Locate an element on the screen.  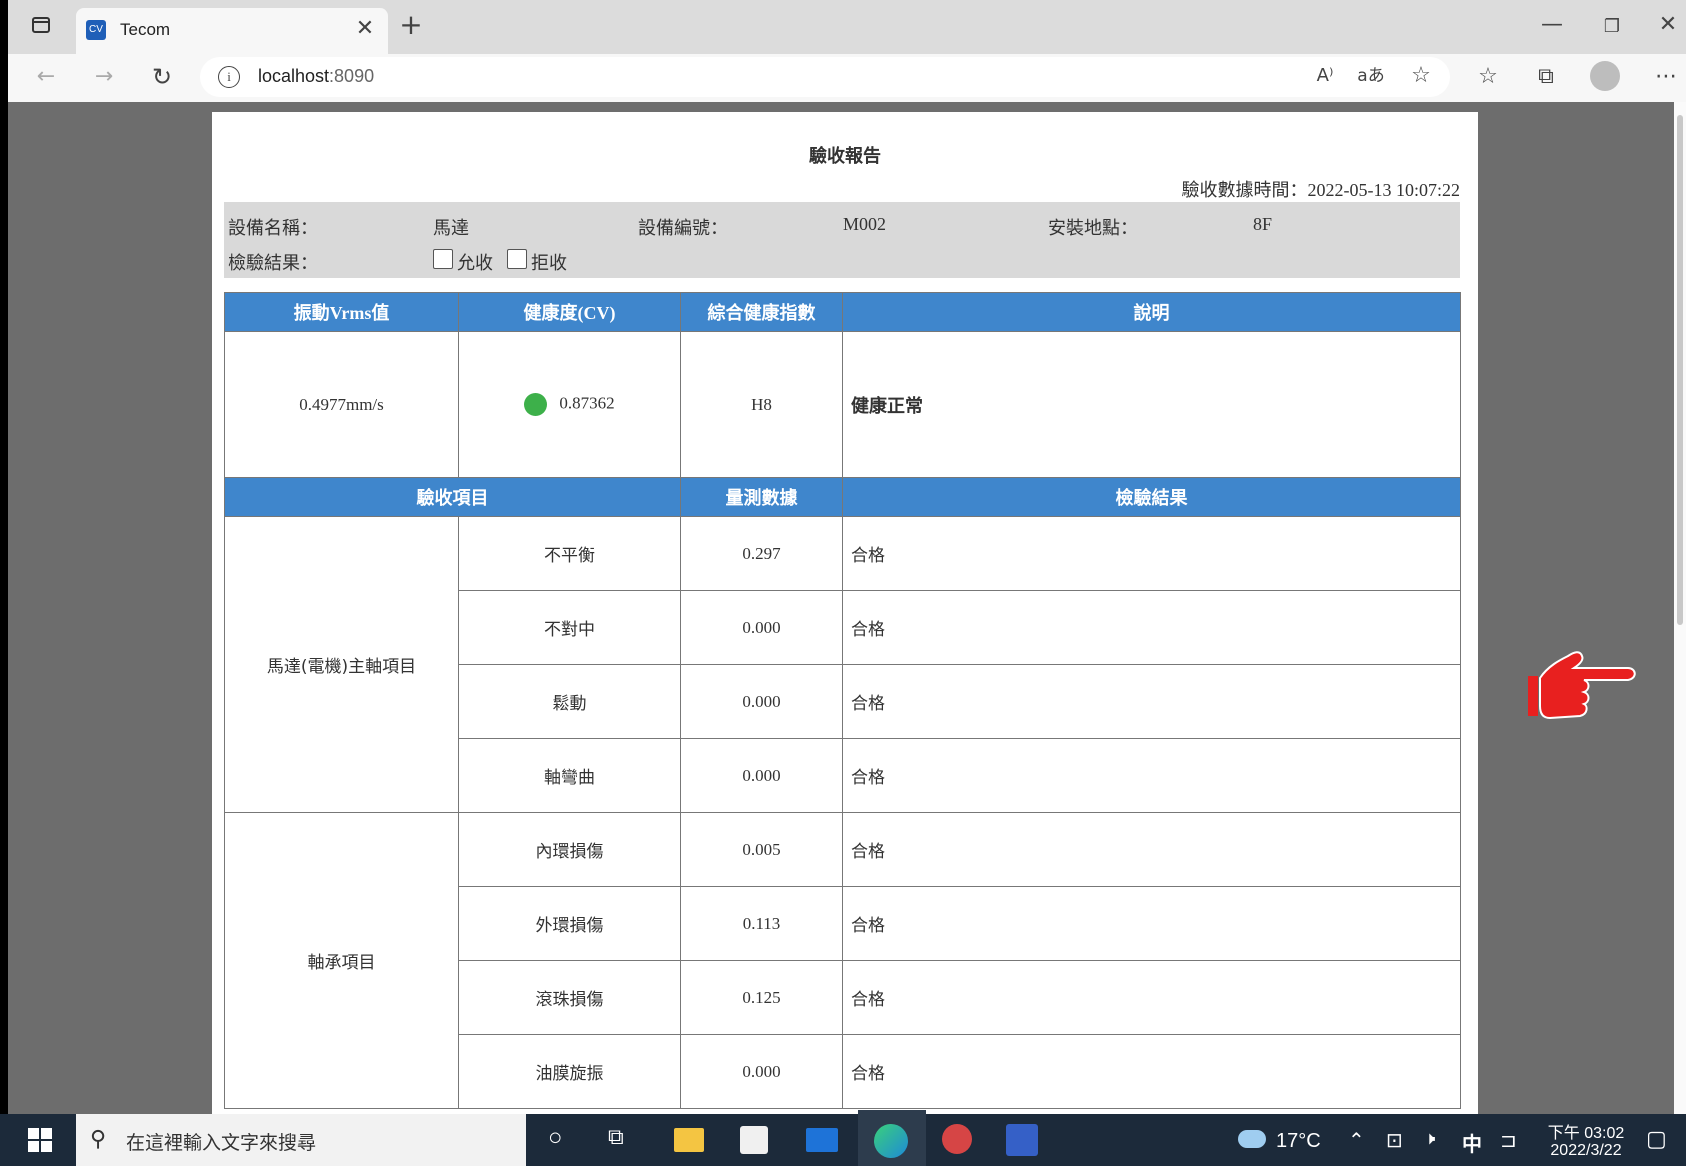
network-icon: ⊡ is located at coordinates (1394, 1140).